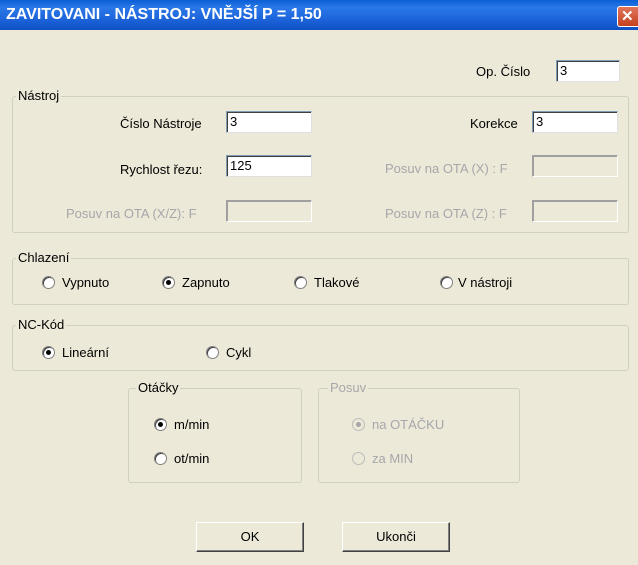 The width and height of the screenshot is (638, 565). What do you see at coordinates (39, 95) in the screenshot?
I see `nastroj-legend: Nástroj` at bounding box center [39, 95].